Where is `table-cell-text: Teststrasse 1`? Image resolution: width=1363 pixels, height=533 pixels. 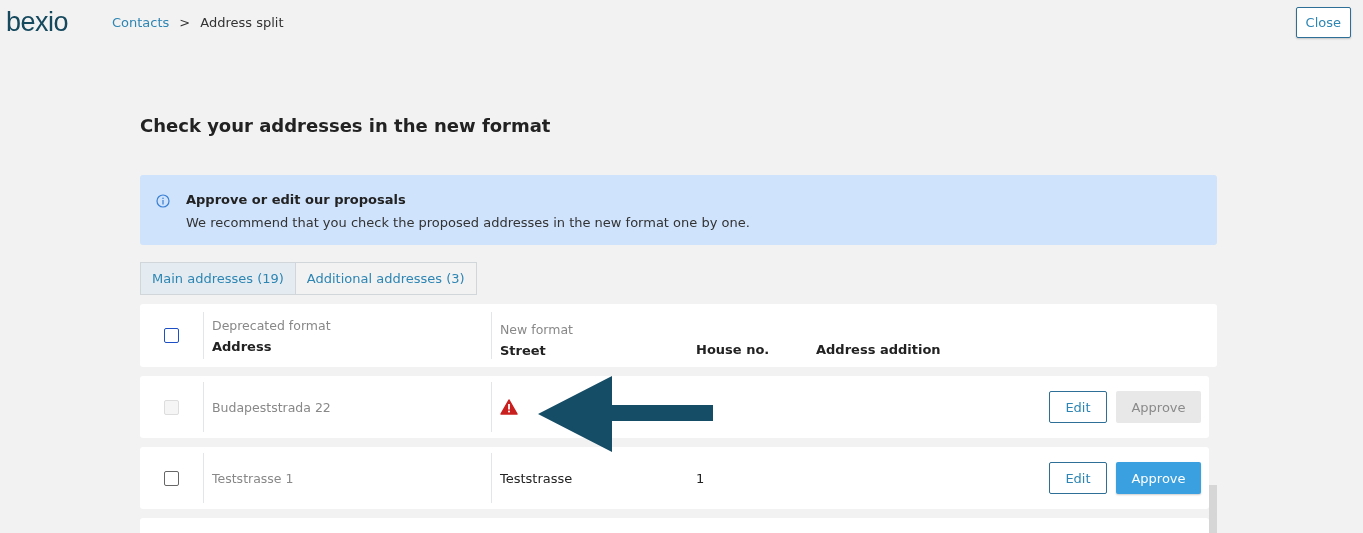
table-cell-text: Teststrasse 1 is located at coordinates (253, 478).